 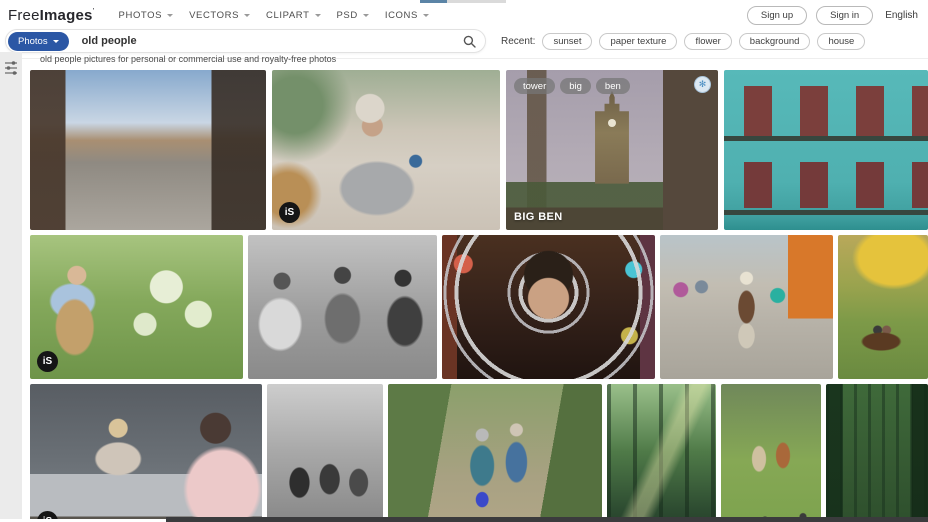 What do you see at coordinates (746, 307) in the screenshot?
I see `photo-elderly-man-street-india` at bounding box center [746, 307].